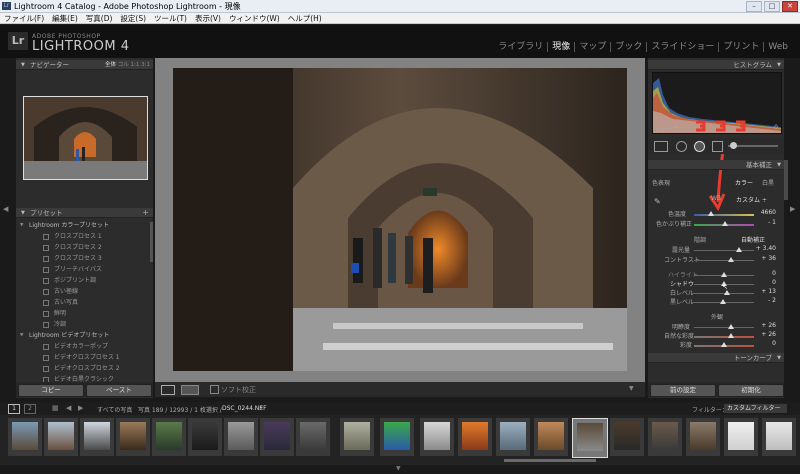 This screenshot has height=474, width=800. Describe the element at coordinates (24, 18) in the screenshot. I see `menu-file: ファイル(F)` at that location.